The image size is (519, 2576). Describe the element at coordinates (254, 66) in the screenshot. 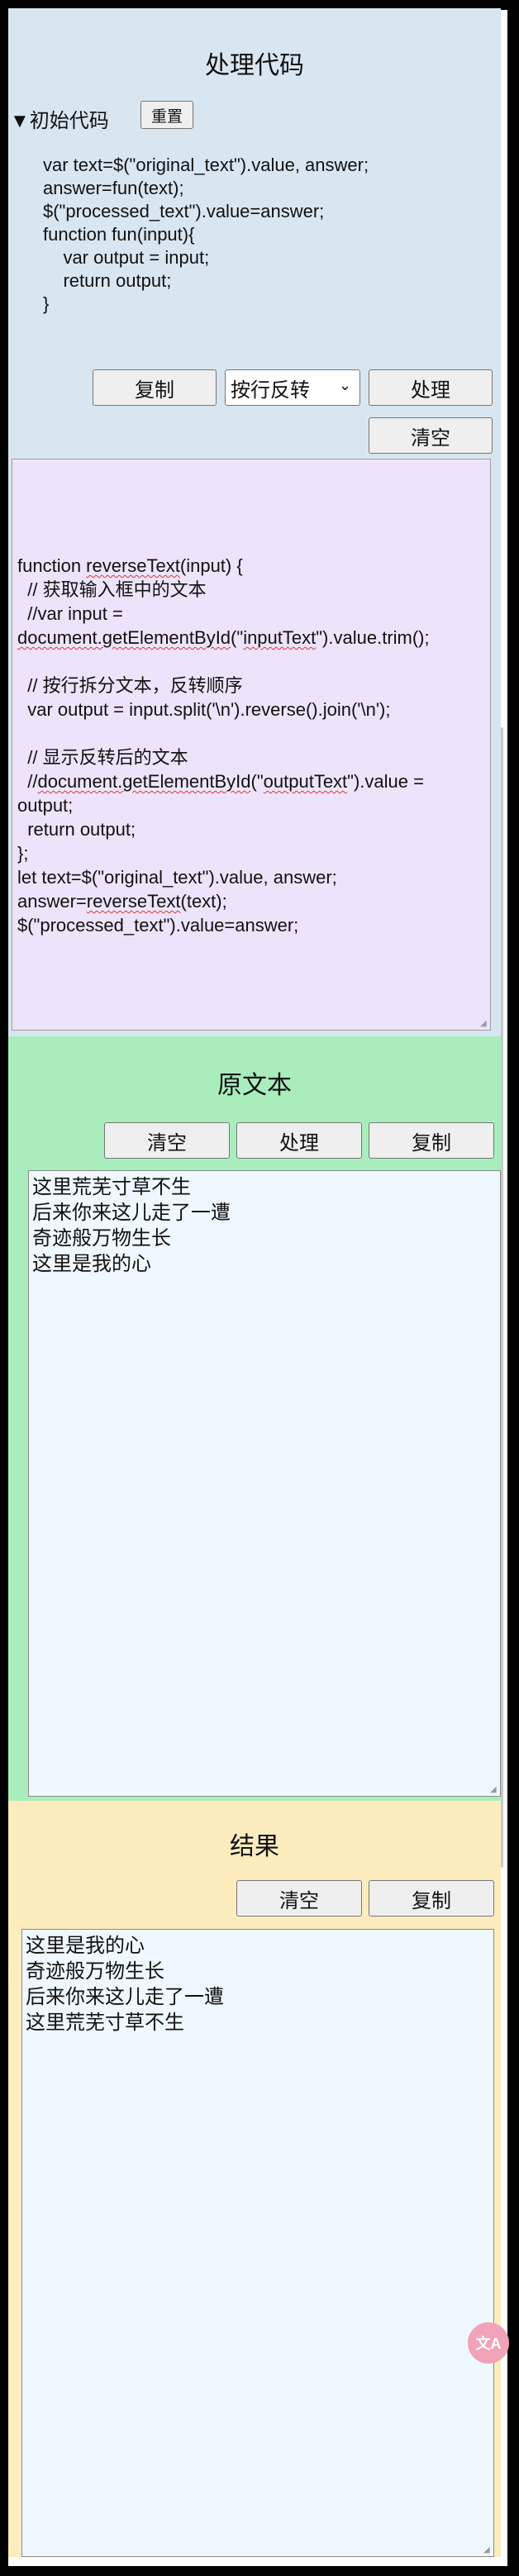

I see `processing-title: 处理代码` at that location.